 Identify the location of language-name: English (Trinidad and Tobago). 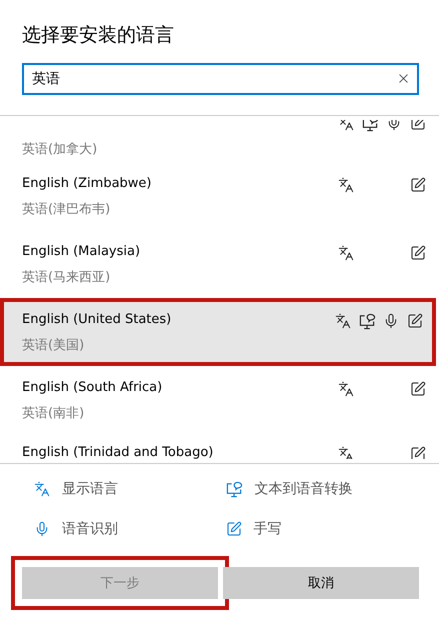
(118, 452).